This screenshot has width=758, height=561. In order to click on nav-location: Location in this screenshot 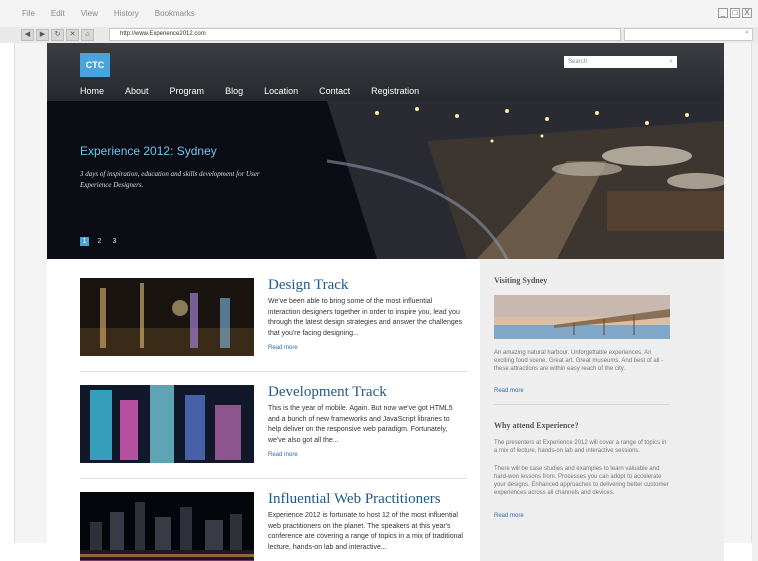, I will do `click(281, 91)`.